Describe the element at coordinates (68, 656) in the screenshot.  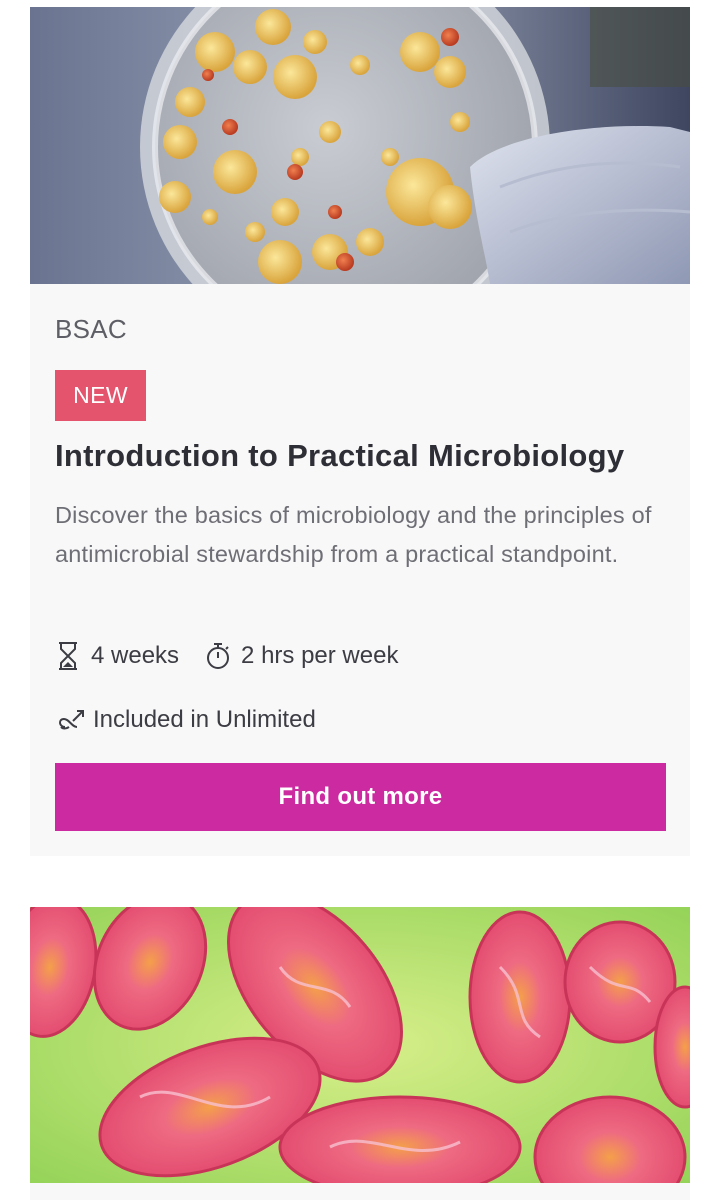
I see `hourglass-icon` at that location.